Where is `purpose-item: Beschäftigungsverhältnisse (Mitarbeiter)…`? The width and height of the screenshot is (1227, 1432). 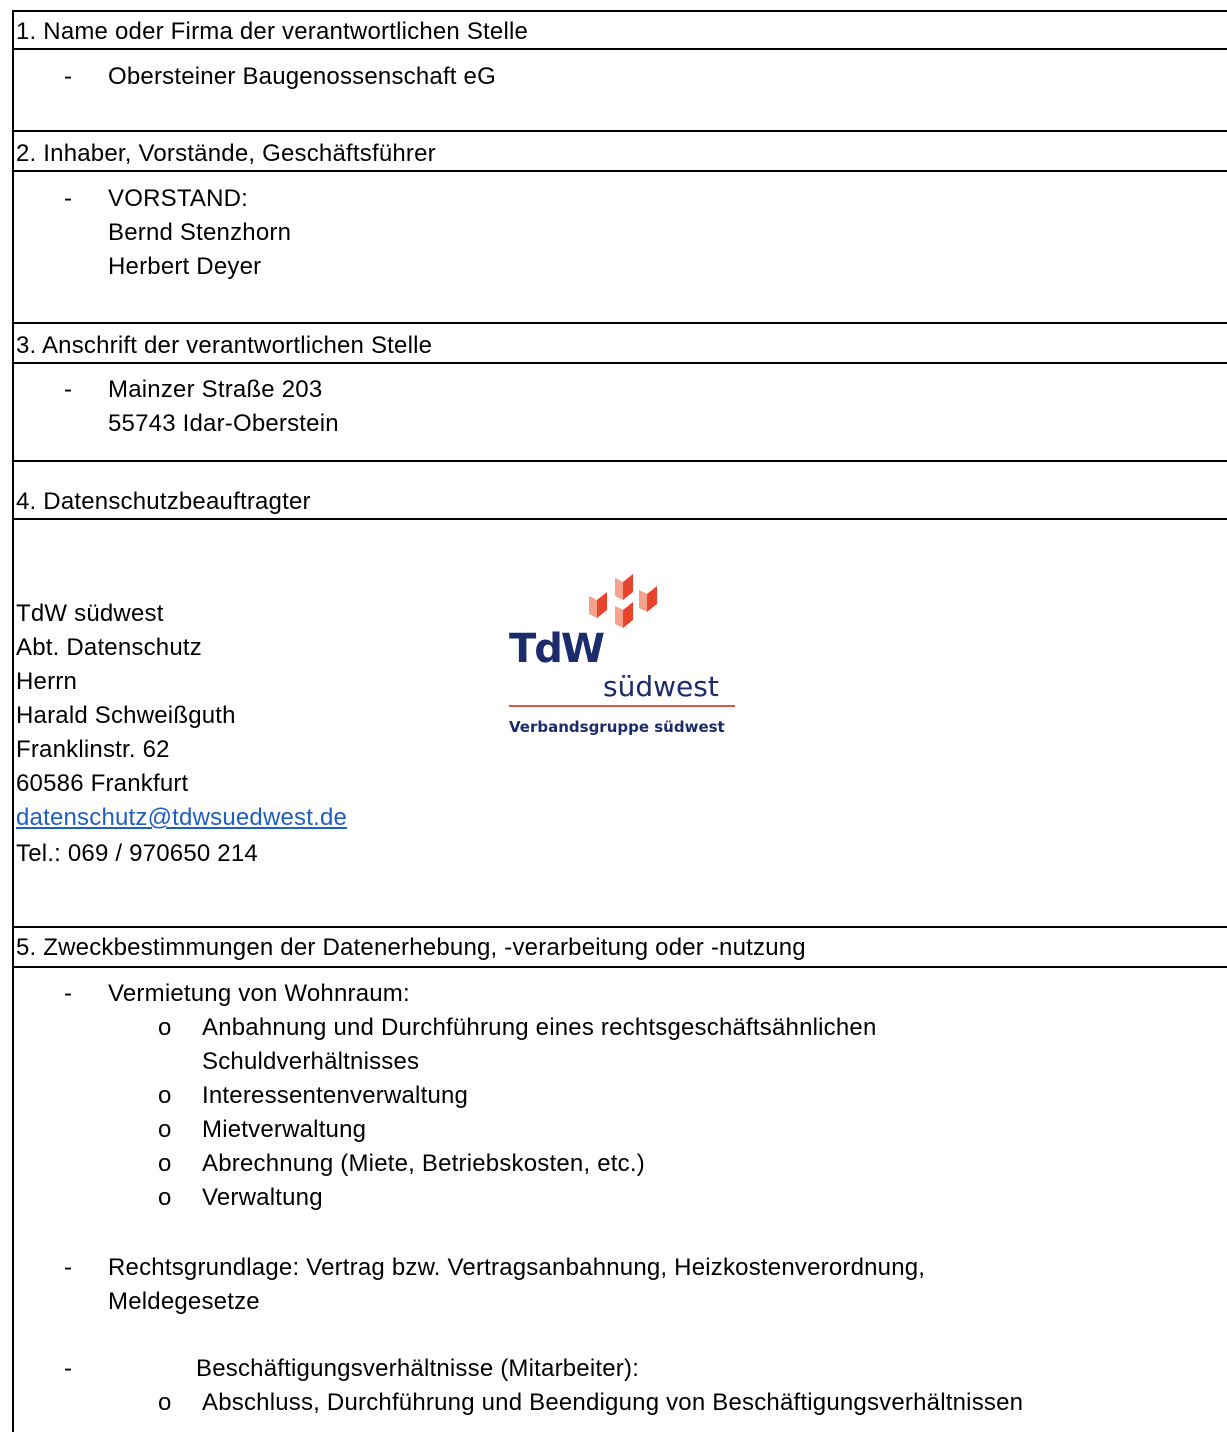 purpose-item: Beschäftigungsverhältnisse (Mitarbeiter)… is located at coordinates (418, 1368).